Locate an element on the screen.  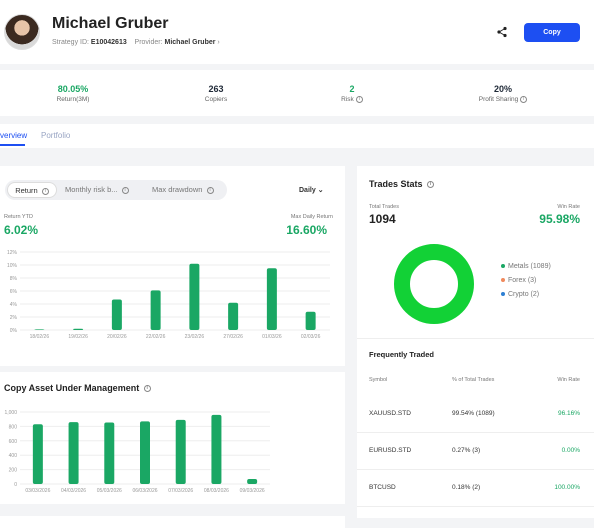
tab-overview: verview is located at coordinates (13, 135).